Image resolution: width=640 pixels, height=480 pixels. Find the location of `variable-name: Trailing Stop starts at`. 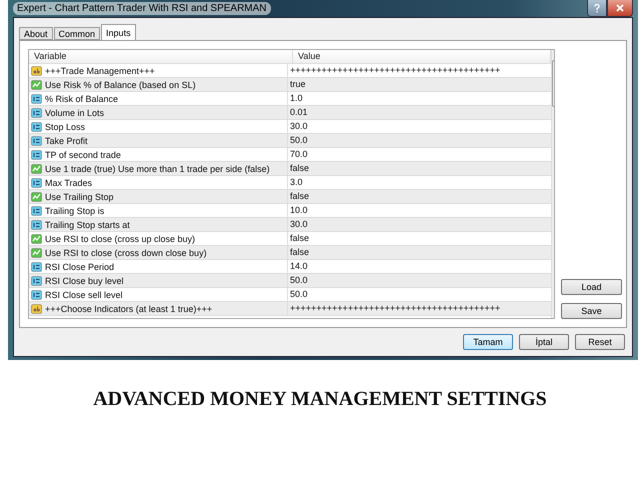

variable-name: Trailing Stop starts at is located at coordinates (87, 225).